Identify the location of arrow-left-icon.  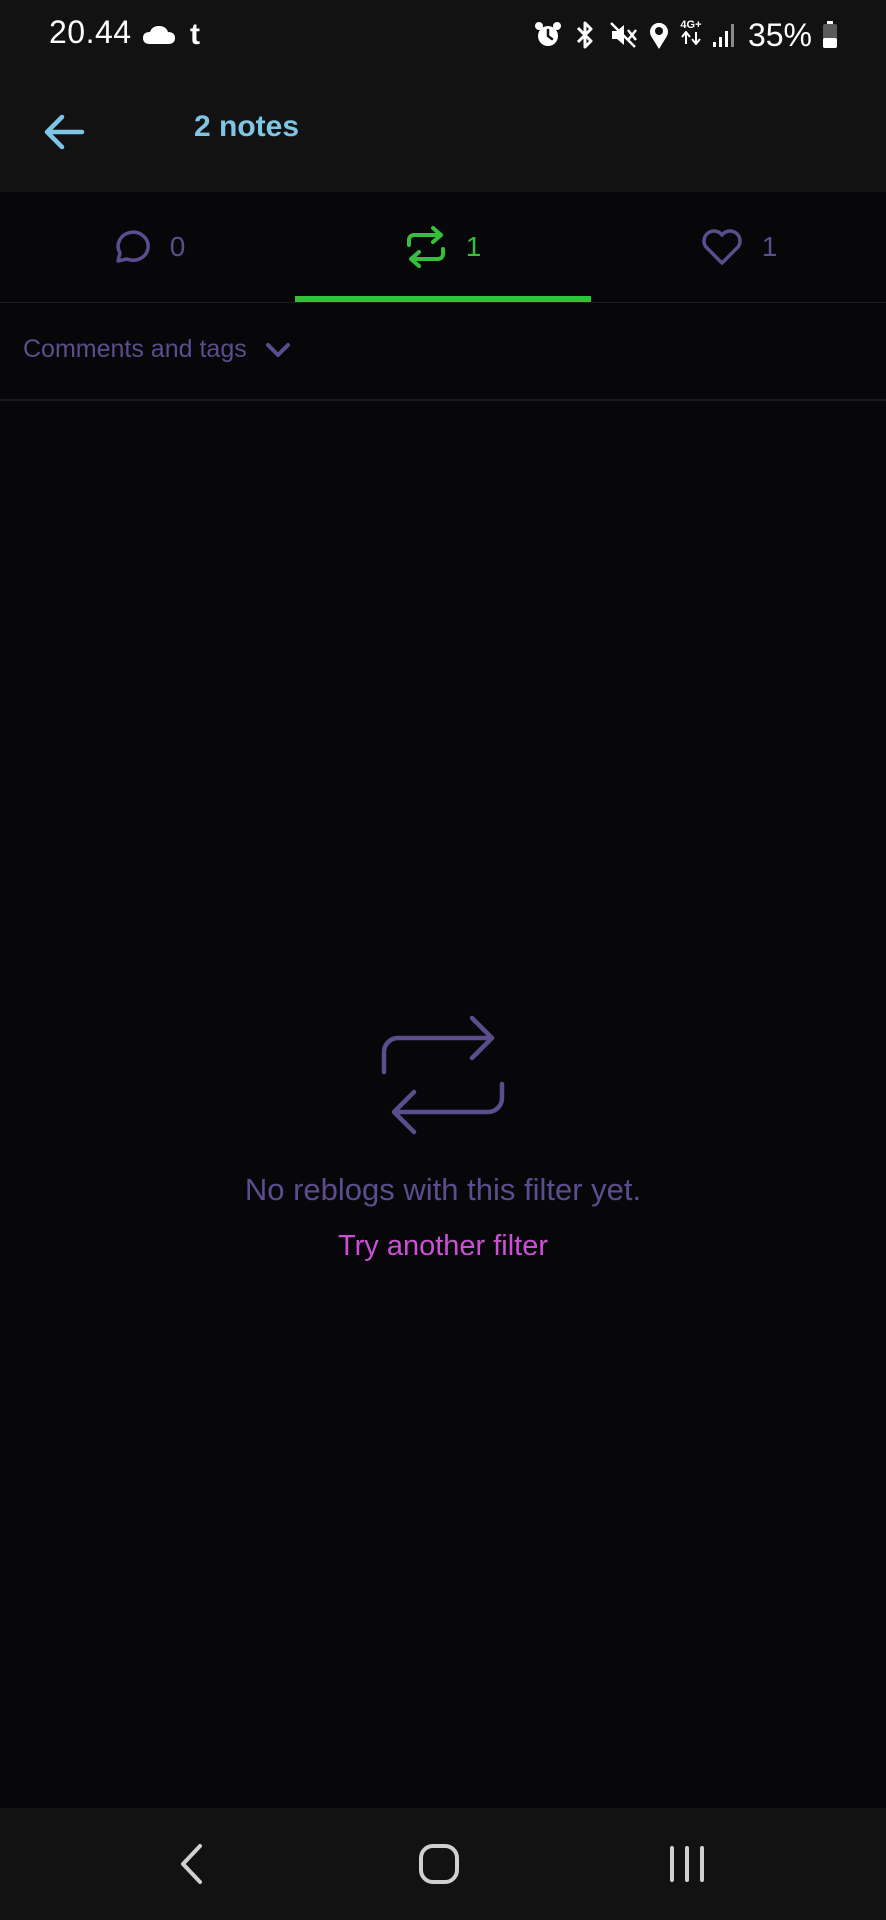
(64, 132).